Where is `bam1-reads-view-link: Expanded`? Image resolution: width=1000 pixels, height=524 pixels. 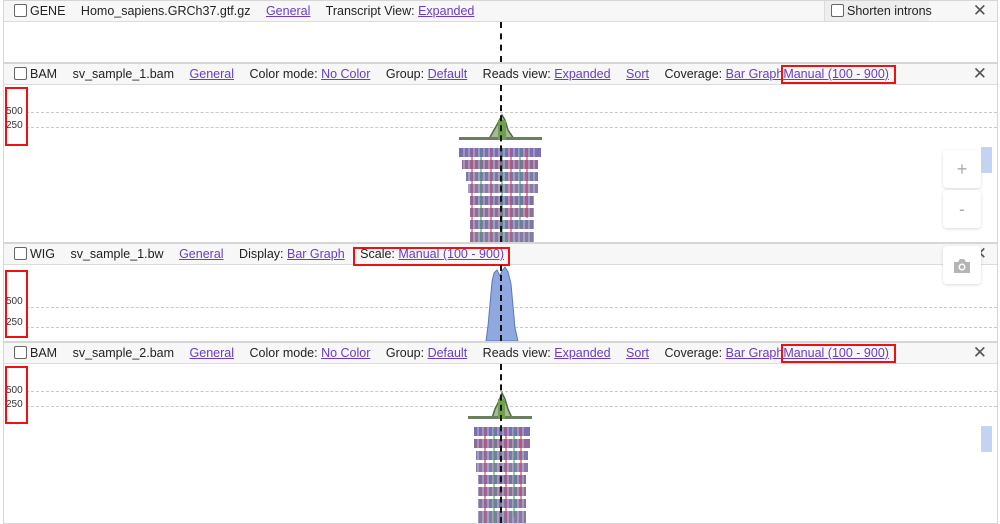 bam1-reads-view-link: Expanded is located at coordinates (582, 74).